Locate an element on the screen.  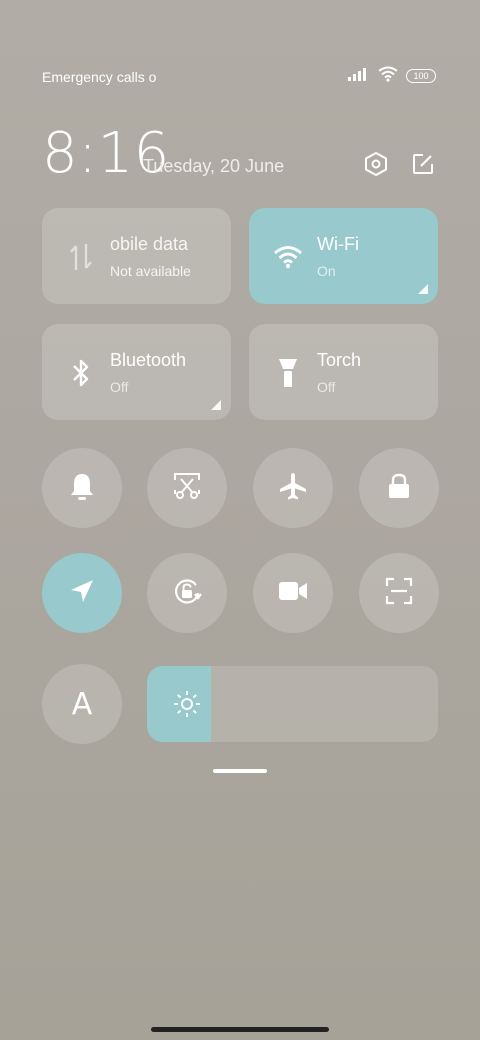
settings-icon is located at coordinates (376, 164).